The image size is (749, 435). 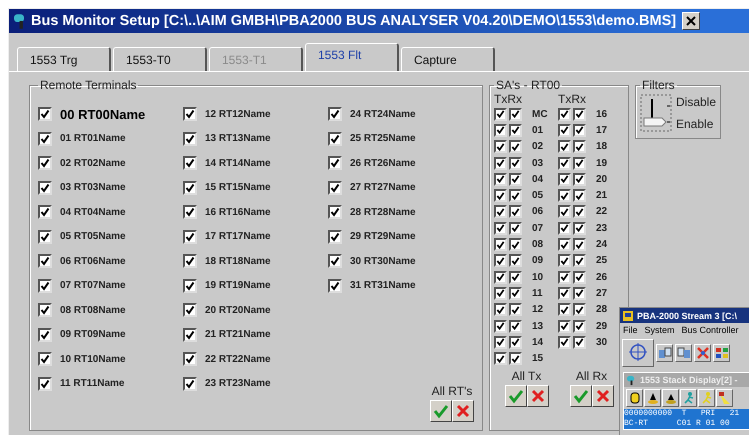 I want to click on list-row: 0000000000 T PRI 21, so click(x=686, y=414).